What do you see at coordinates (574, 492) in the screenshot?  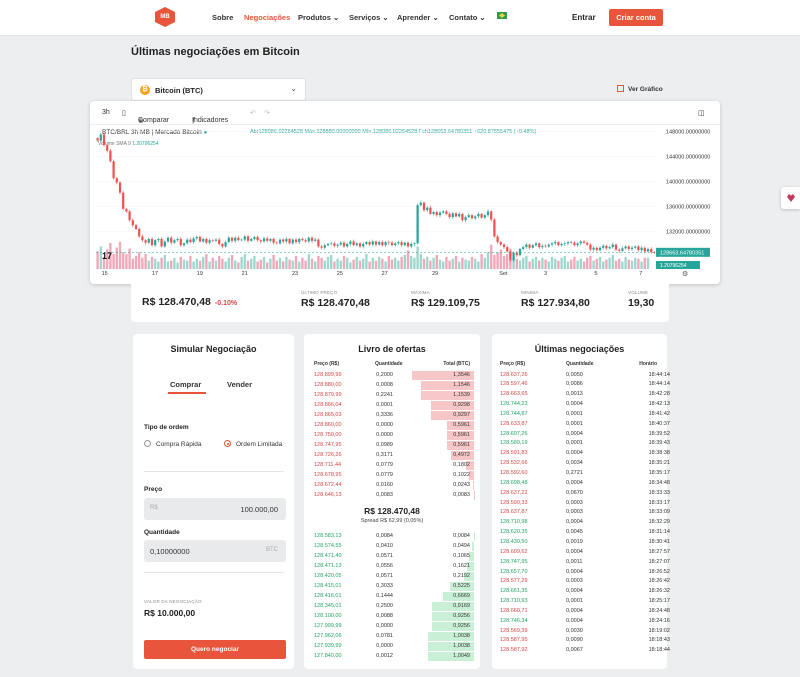 I see `row-quantity: 0,0670` at bounding box center [574, 492].